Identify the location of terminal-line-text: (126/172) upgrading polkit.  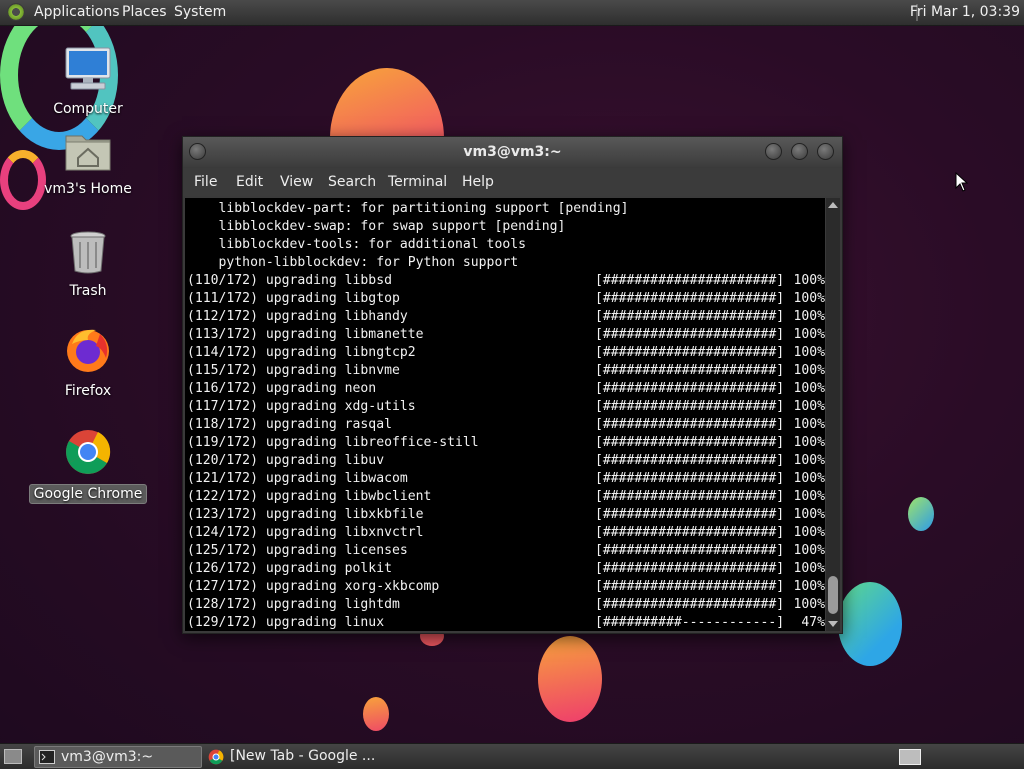
(289, 568).